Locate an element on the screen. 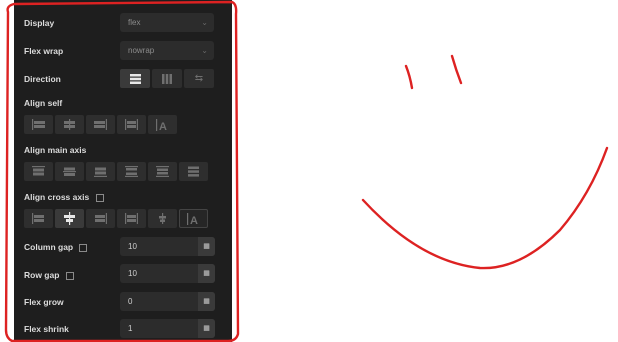 The width and height of the screenshot is (618, 342). smiley-mouth is located at coordinates (485, 208).